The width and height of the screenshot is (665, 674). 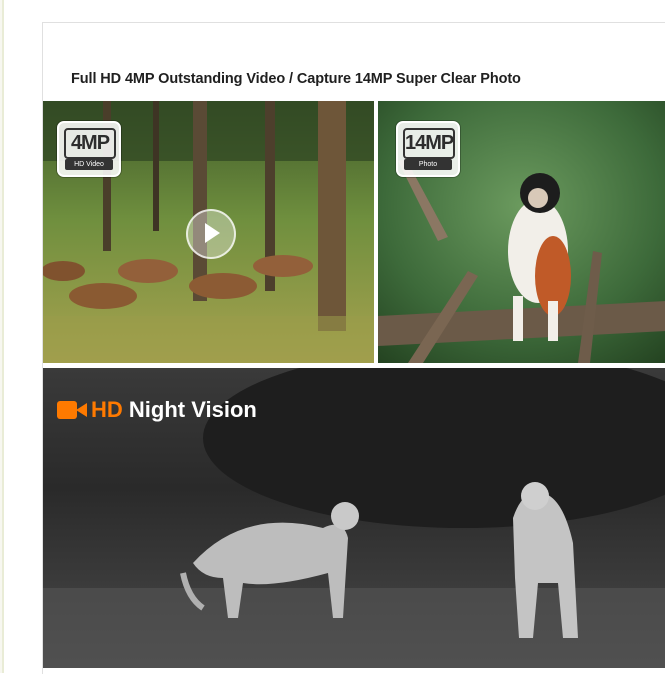 I want to click on night-vision-label: HD Night Vision, so click(x=157, y=410).